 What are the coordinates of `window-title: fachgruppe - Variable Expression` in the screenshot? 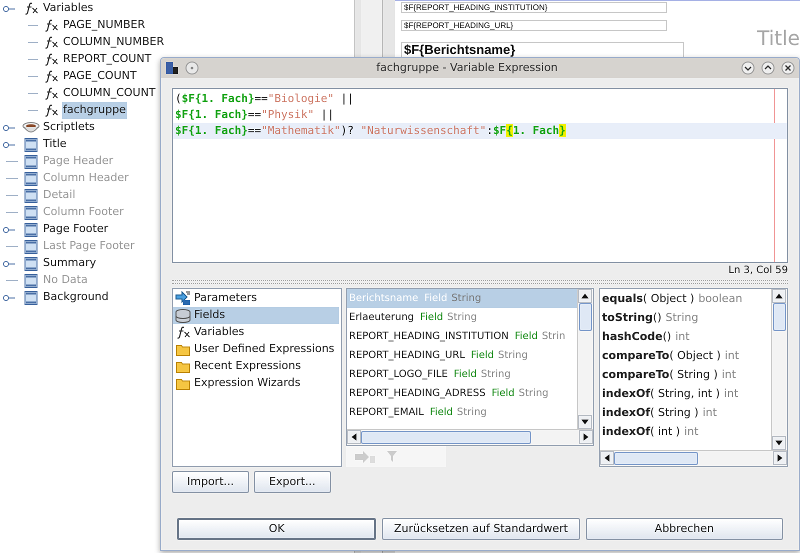 It's located at (467, 68).